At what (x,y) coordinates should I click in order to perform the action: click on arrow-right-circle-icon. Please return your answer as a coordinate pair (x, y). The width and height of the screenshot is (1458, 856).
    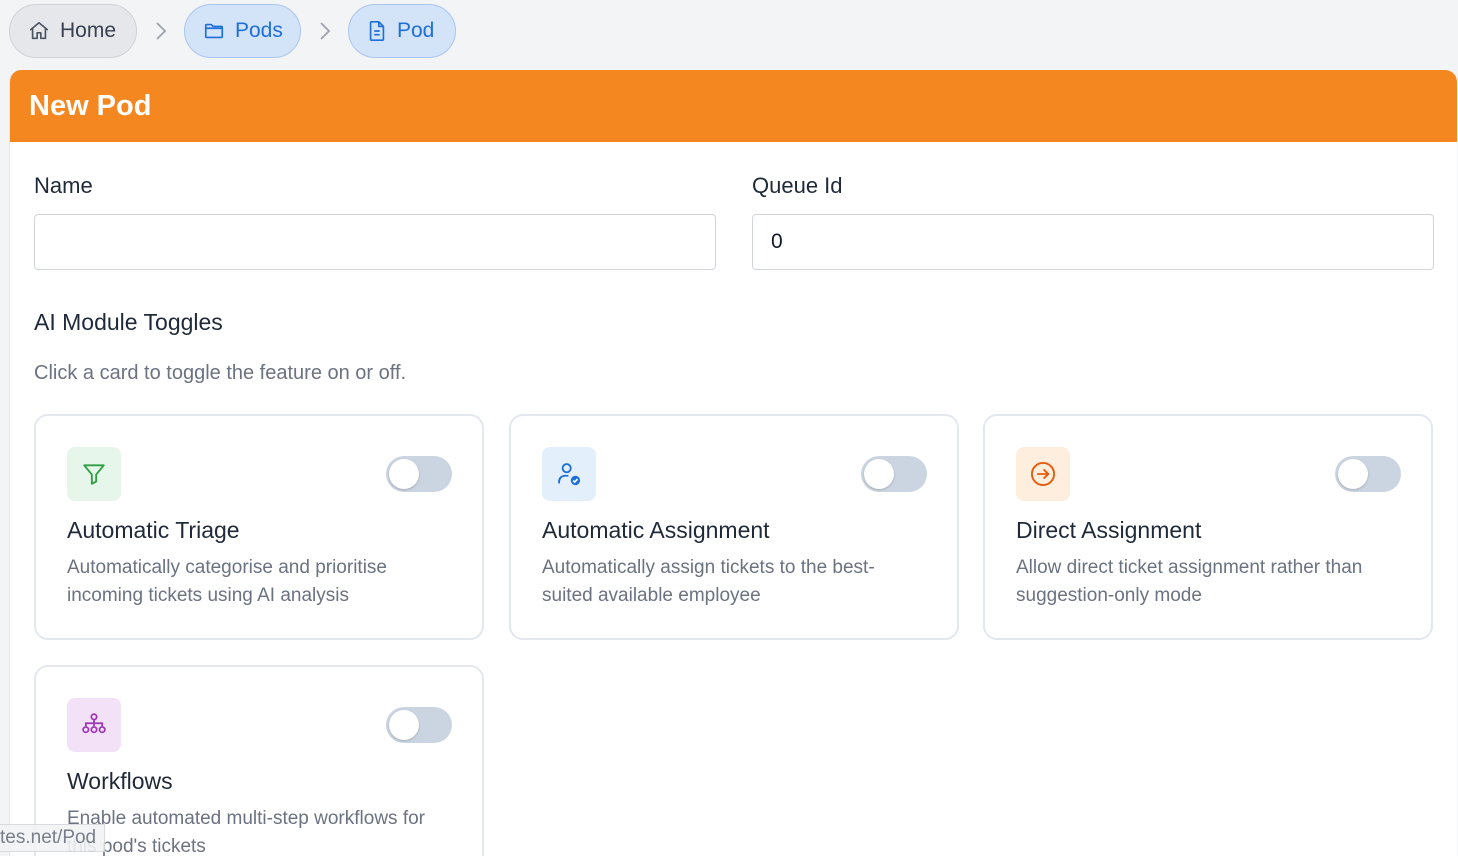
    Looking at the image, I should click on (1043, 474).